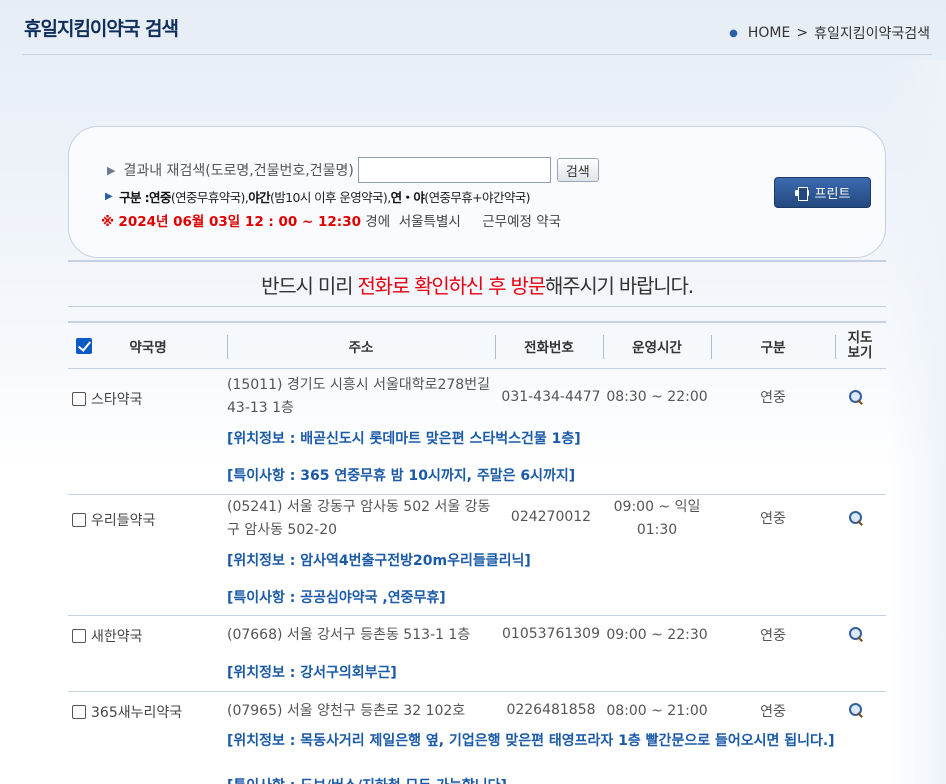 The image size is (946, 784). I want to click on header-separator, so click(835, 347).